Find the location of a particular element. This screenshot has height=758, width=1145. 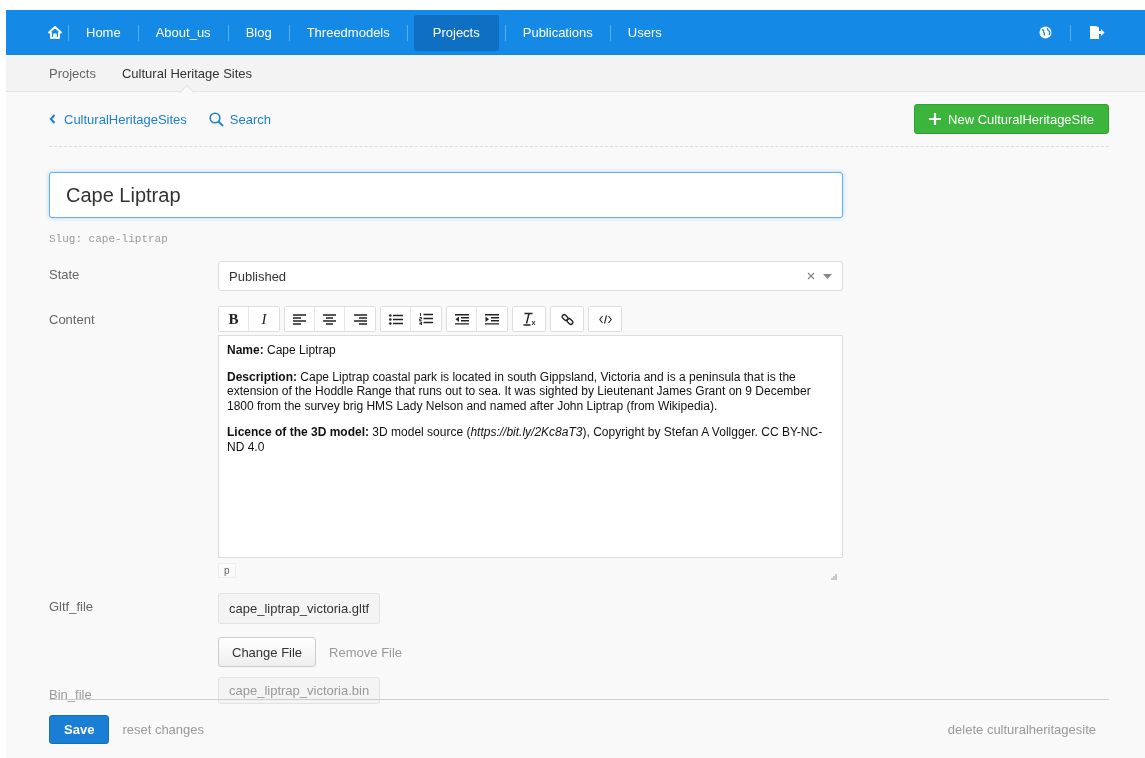

align-left-icon is located at coordinates (299, 319).